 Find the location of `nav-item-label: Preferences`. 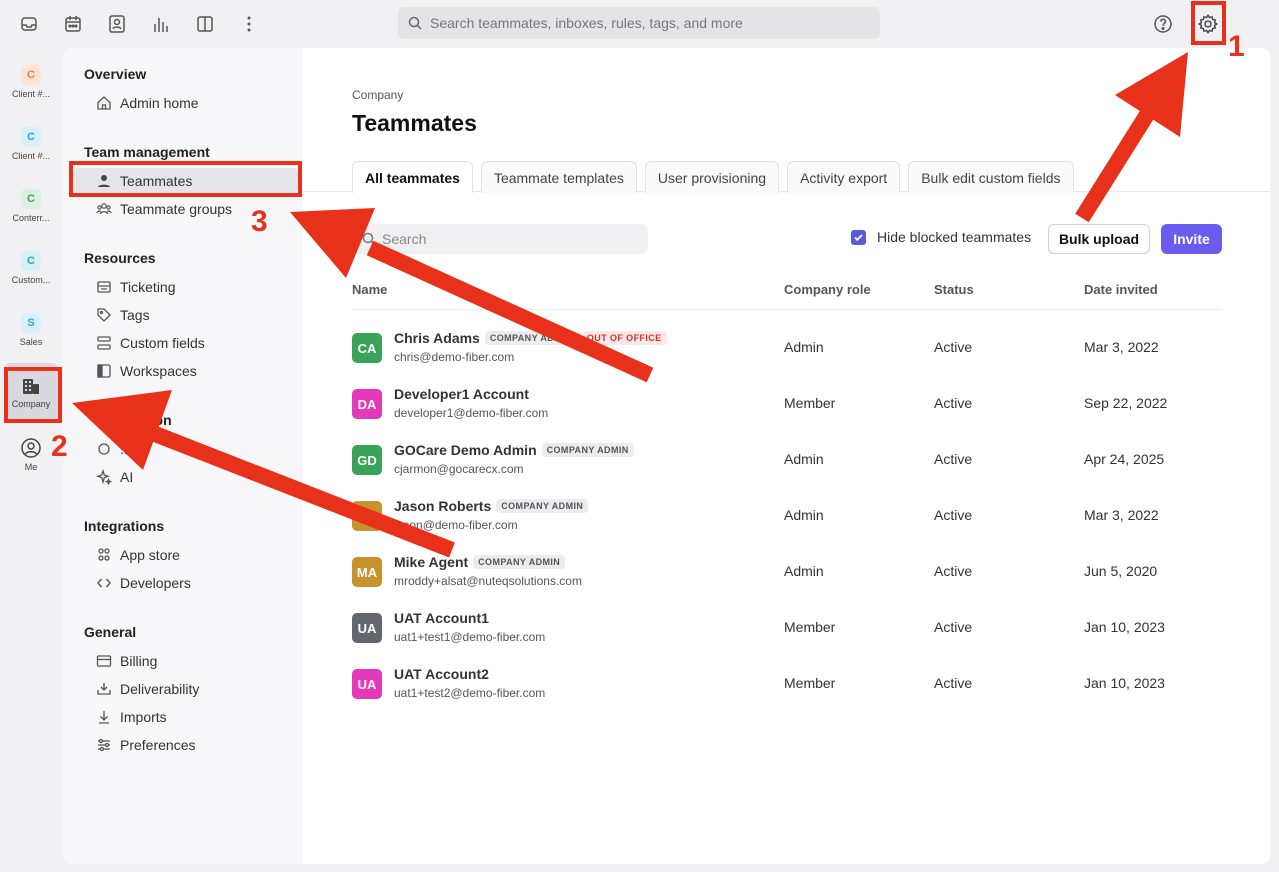

nav-item-label: Preferences is located at coordinates (158, 745).